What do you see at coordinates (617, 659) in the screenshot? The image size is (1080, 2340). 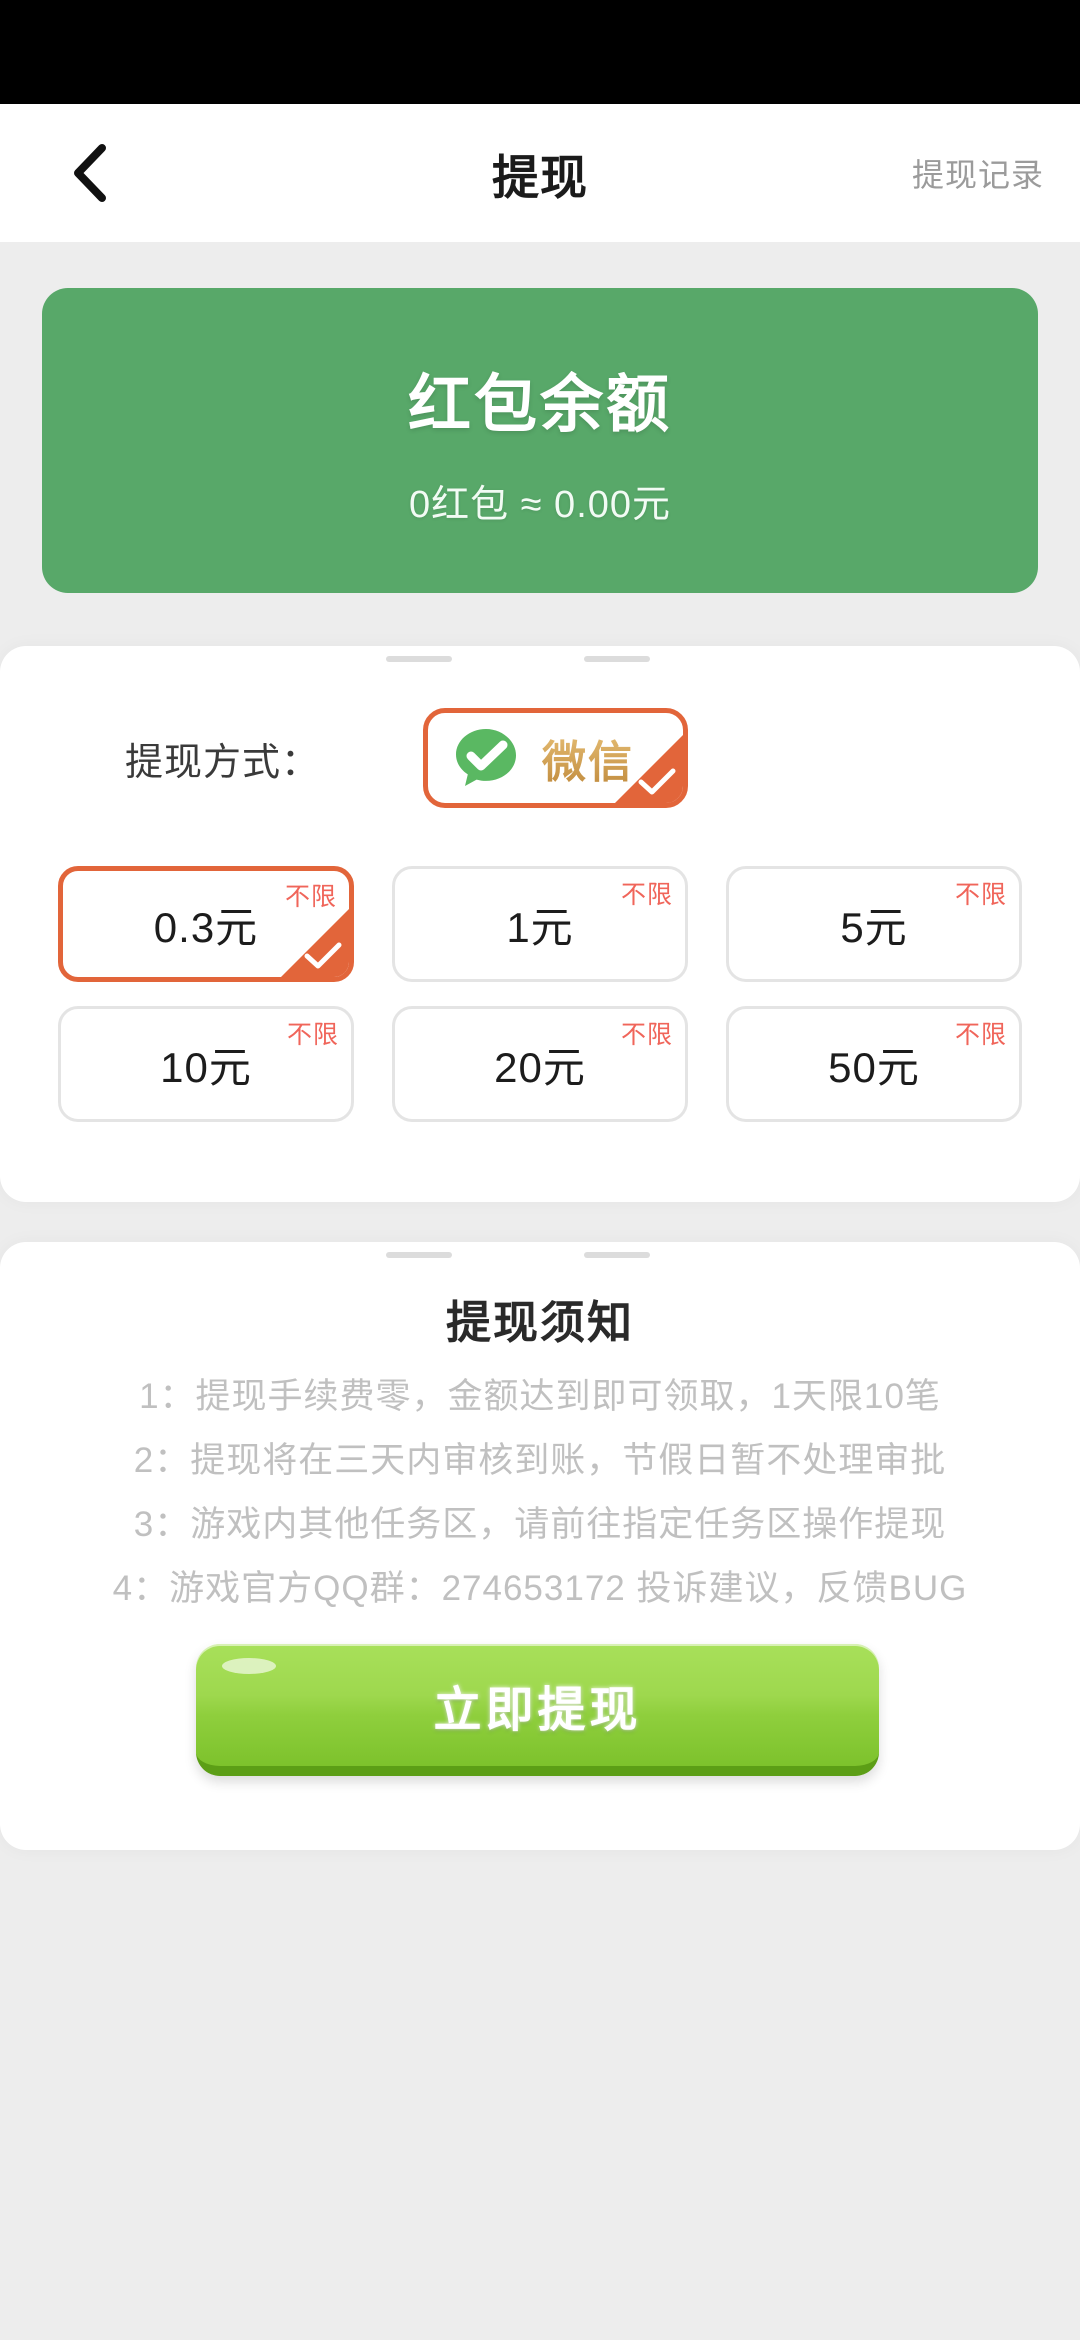 I see `card-tick-right` at bounding box center [617, 659].